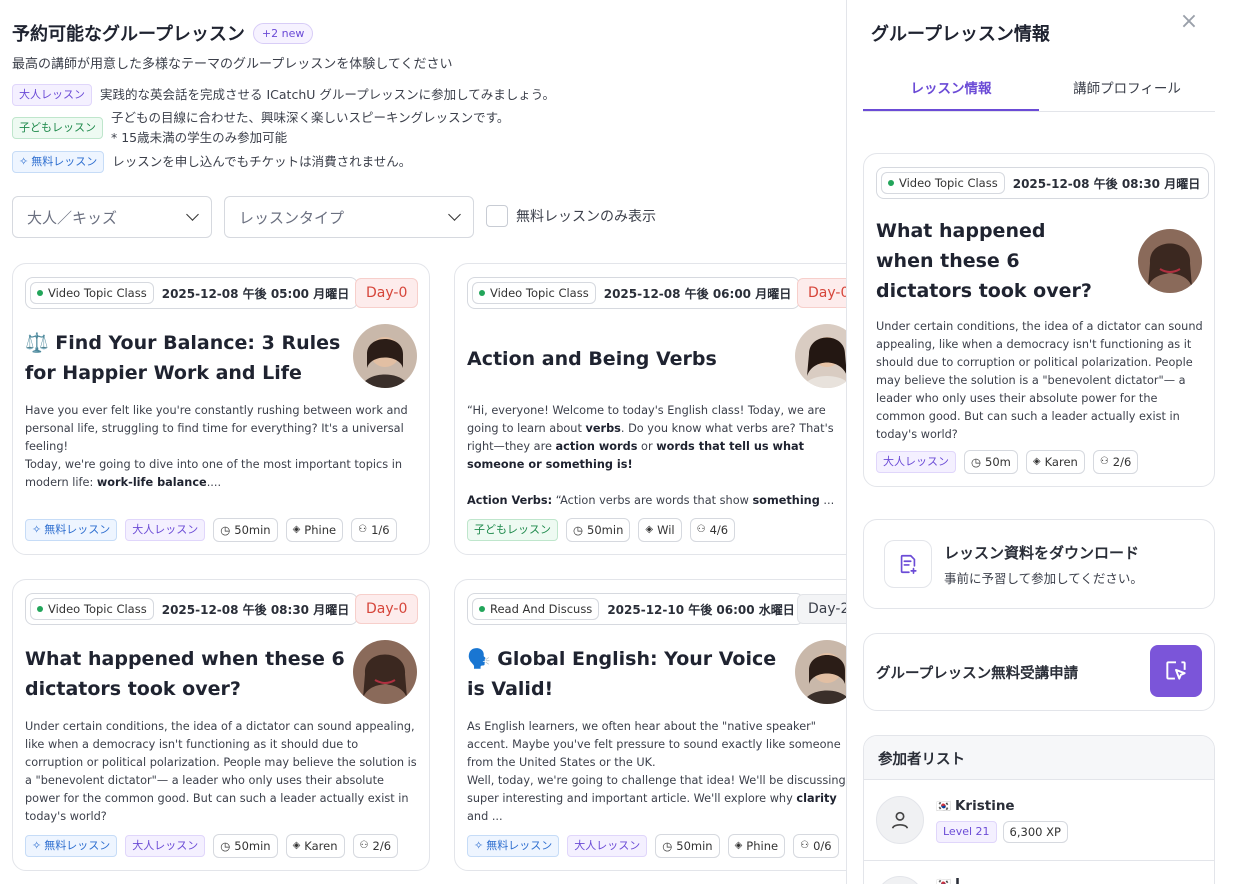  Describe the element at coordinates (1039, 758) in the screenshot. I see `participant-list-heading: 参加者リスト` at that location.